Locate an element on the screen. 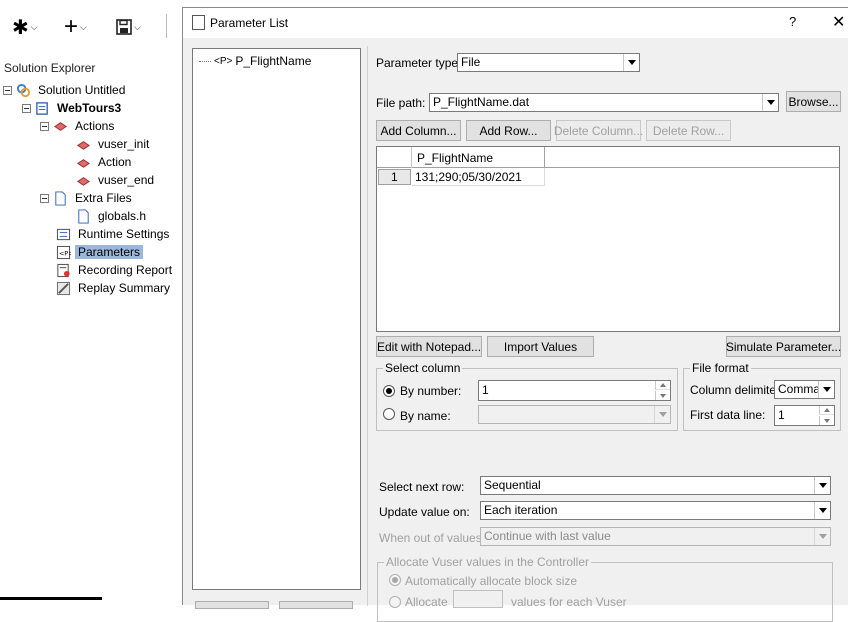 The width and height of the screenshot is (848, 622). solution-icon is located at coordinates (23, 90).